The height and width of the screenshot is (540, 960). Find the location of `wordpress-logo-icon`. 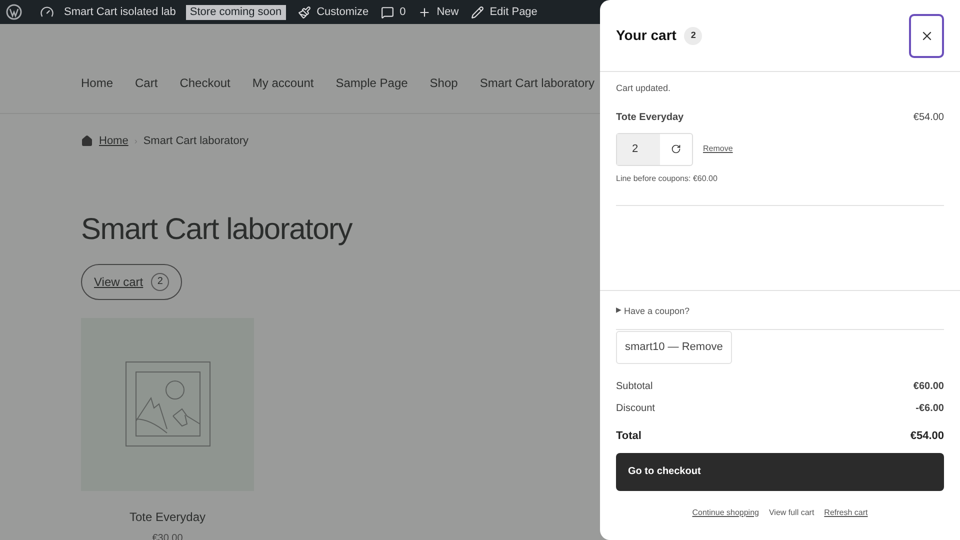

wordpress-logo-icon is located at coordinates (14, 12).